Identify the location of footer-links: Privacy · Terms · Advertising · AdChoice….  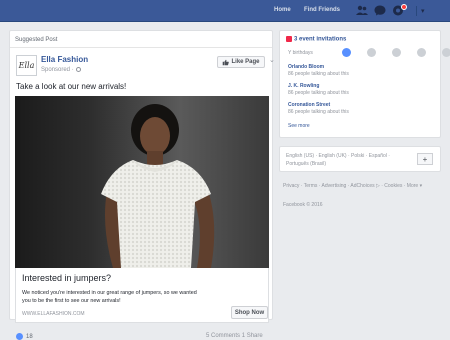
(363, 186).